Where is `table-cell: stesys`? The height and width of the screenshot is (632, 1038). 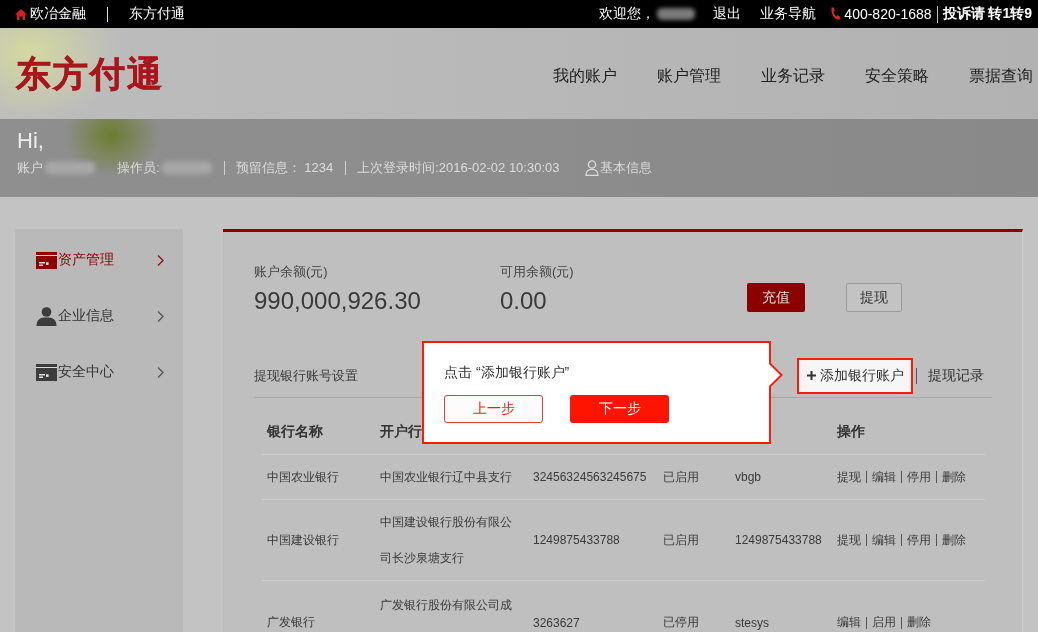
table-cell: stesys is located at coordinates (752, 622).